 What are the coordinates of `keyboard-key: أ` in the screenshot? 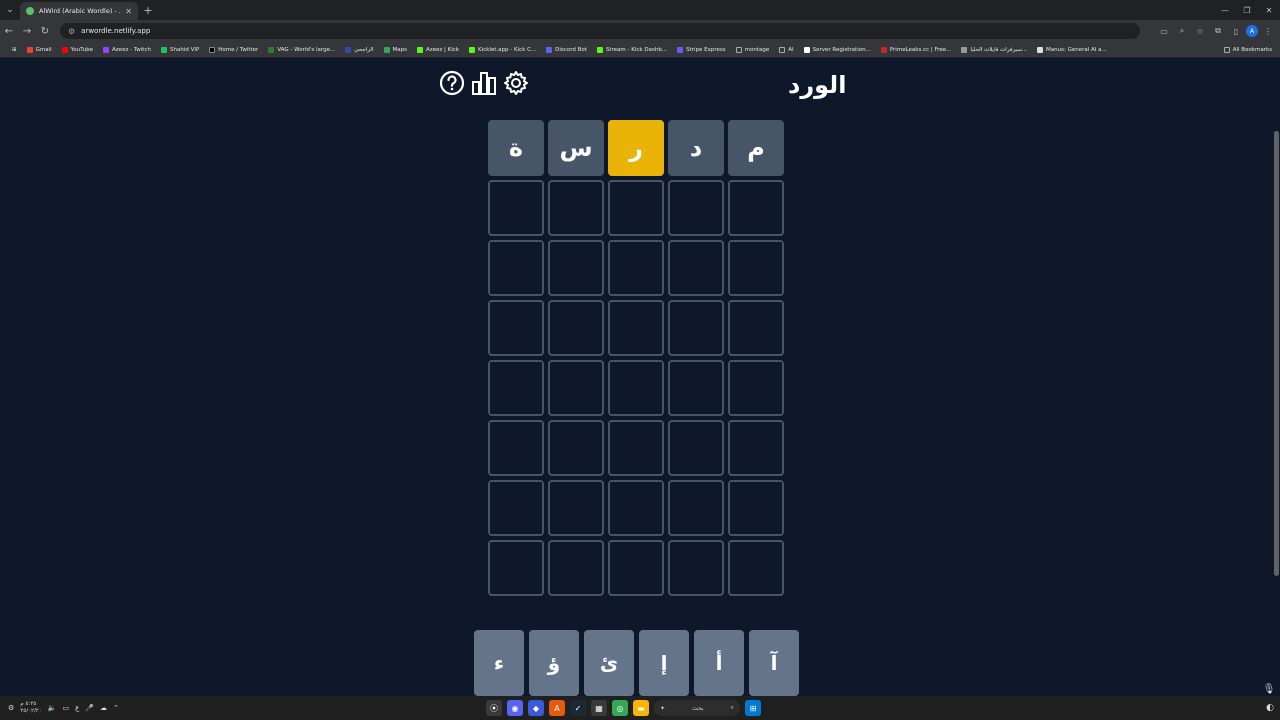 It's located at (719, 663).